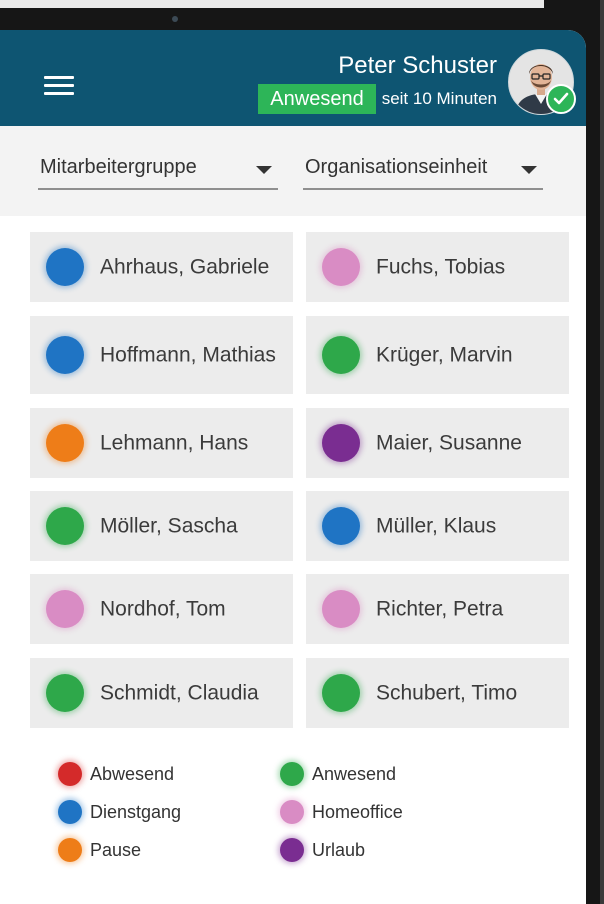 This screenshot has width=604, height=904. What do you see at coordinates (132, 773) in the screenshot?
I see `legend-label: Abwesend` at bounding box center [132, 773].